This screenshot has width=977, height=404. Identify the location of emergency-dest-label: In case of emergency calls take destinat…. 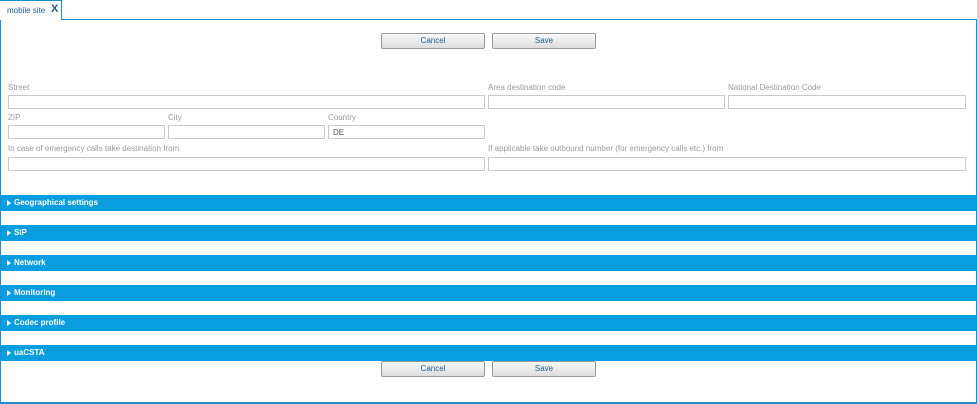
(94, 148).